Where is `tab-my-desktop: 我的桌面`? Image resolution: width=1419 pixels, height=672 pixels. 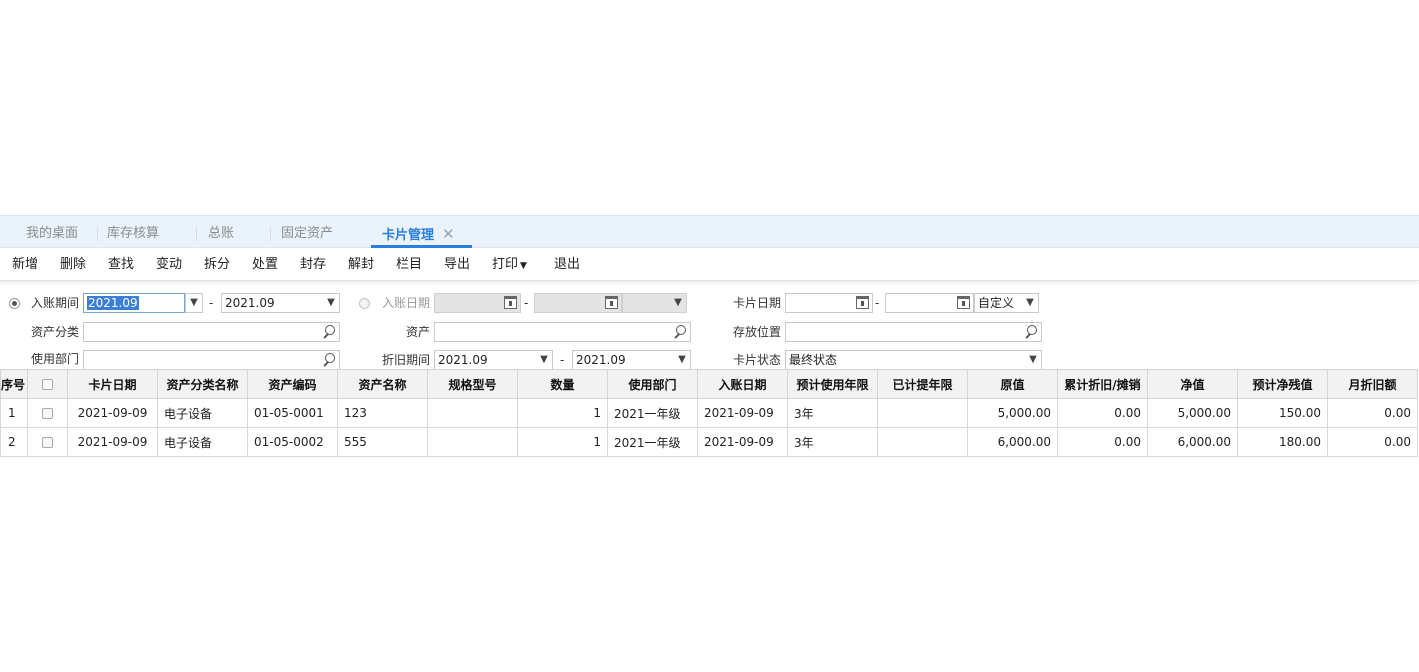
tab-my-desktop: 我的桌面 is located at coordinates (52, 232).